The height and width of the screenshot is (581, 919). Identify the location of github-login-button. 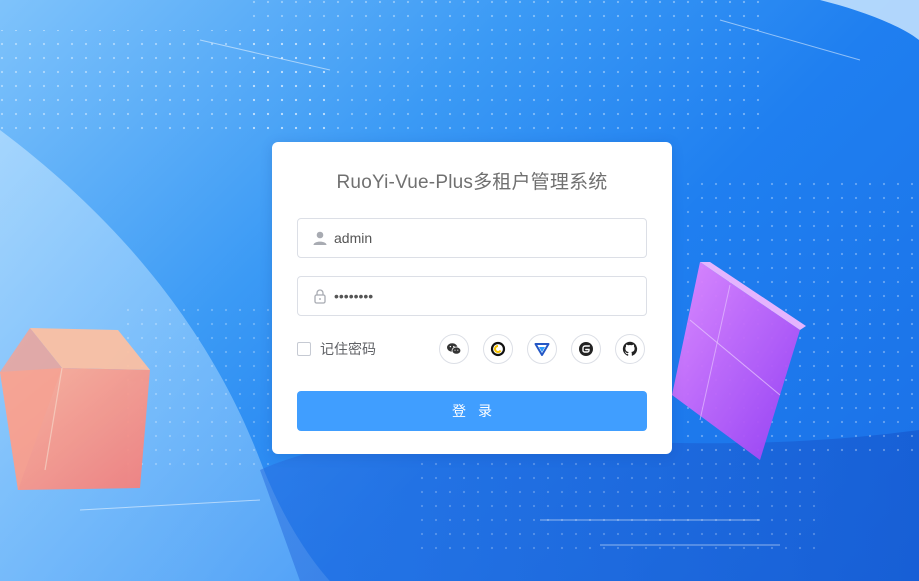
(630, 349).